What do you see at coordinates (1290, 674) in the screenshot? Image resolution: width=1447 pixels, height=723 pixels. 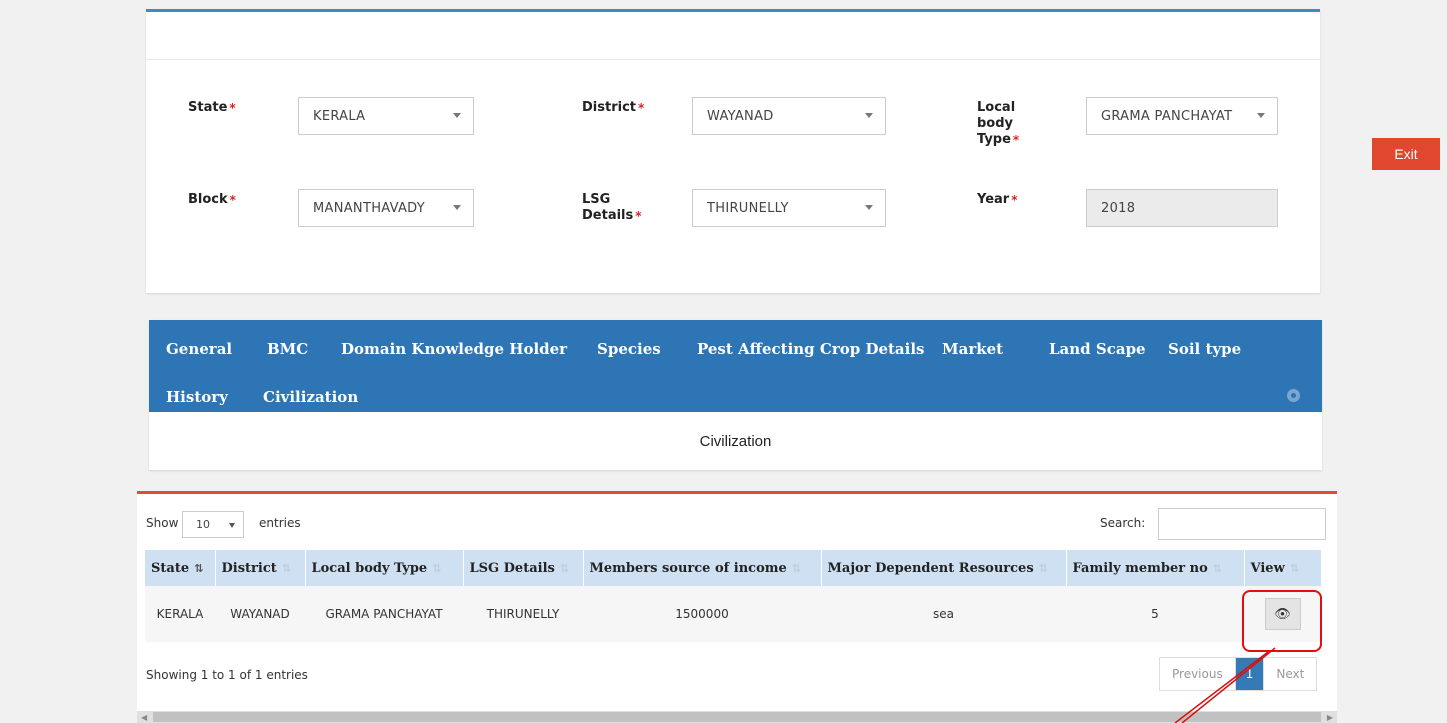 I see `next-page-button: Next` at bounding box center [1290, 674].